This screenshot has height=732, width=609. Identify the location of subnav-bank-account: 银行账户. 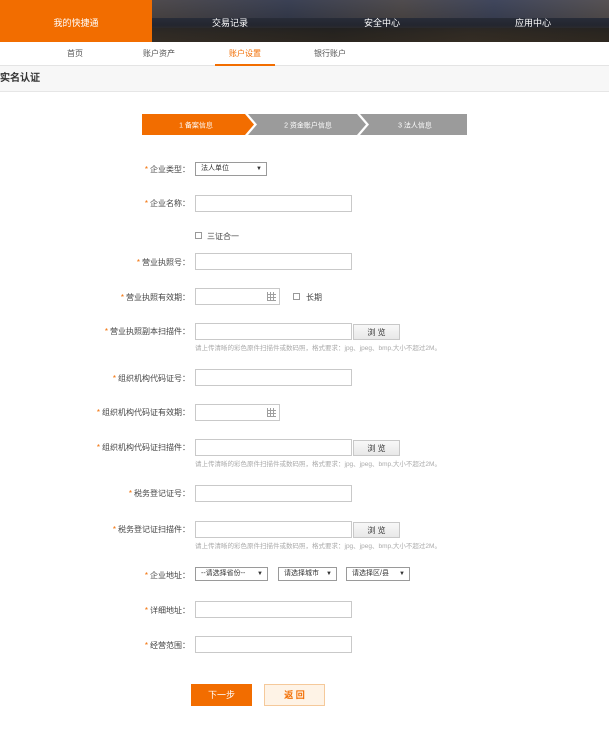
(330, 54).